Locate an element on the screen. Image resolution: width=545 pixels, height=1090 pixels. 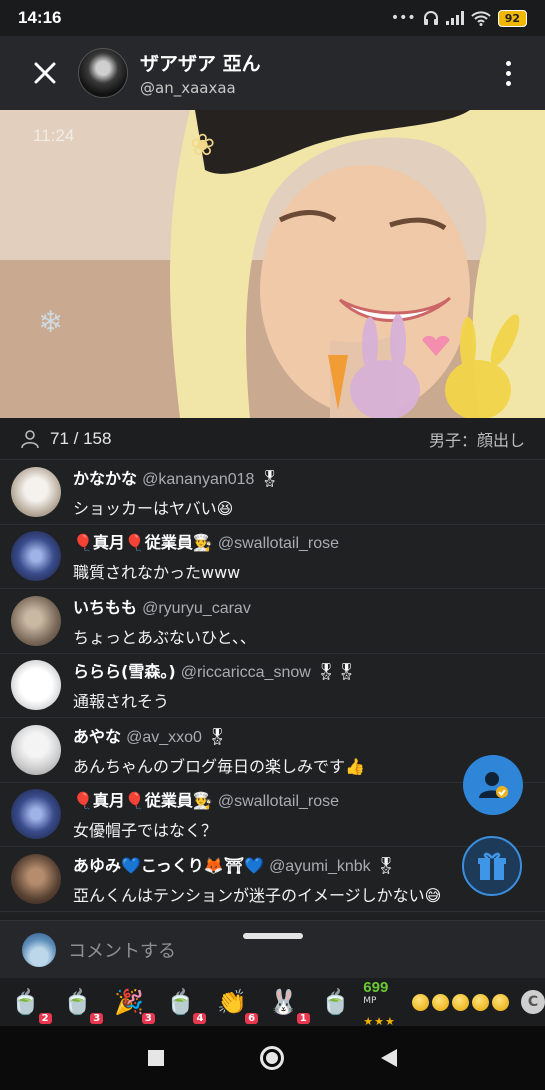
commenter-name: あゆみ💙こっくり🦊⛩💙 is located at coordinates (168, 865).